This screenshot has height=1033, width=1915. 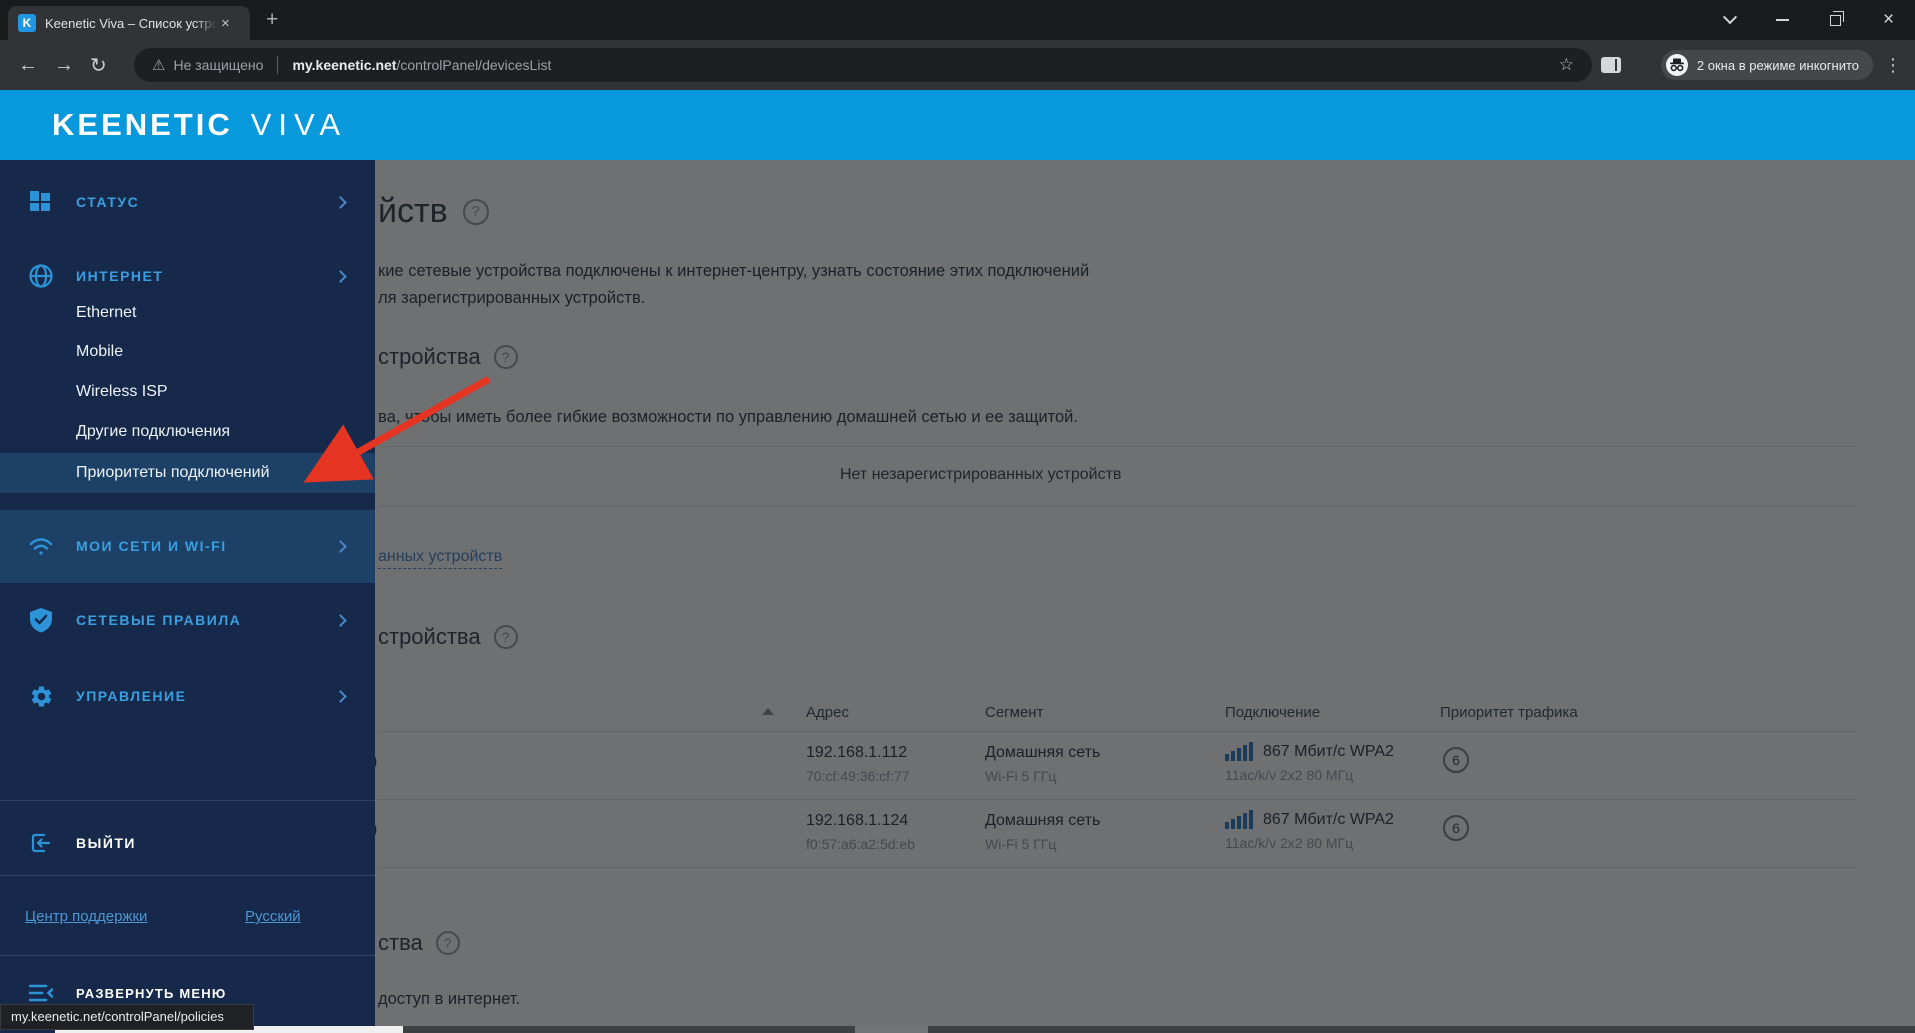 I want to click on restore-button, so click(x=1836, y=20).